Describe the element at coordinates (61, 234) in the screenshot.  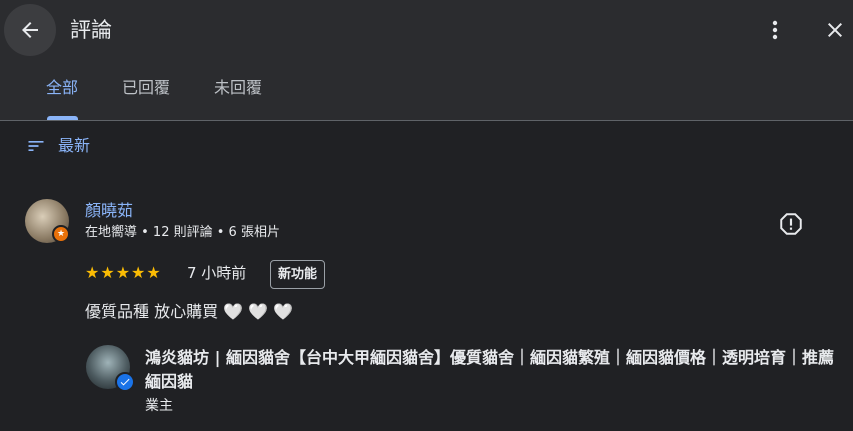
I see `local-guide-badge-icon: ★` at that location.